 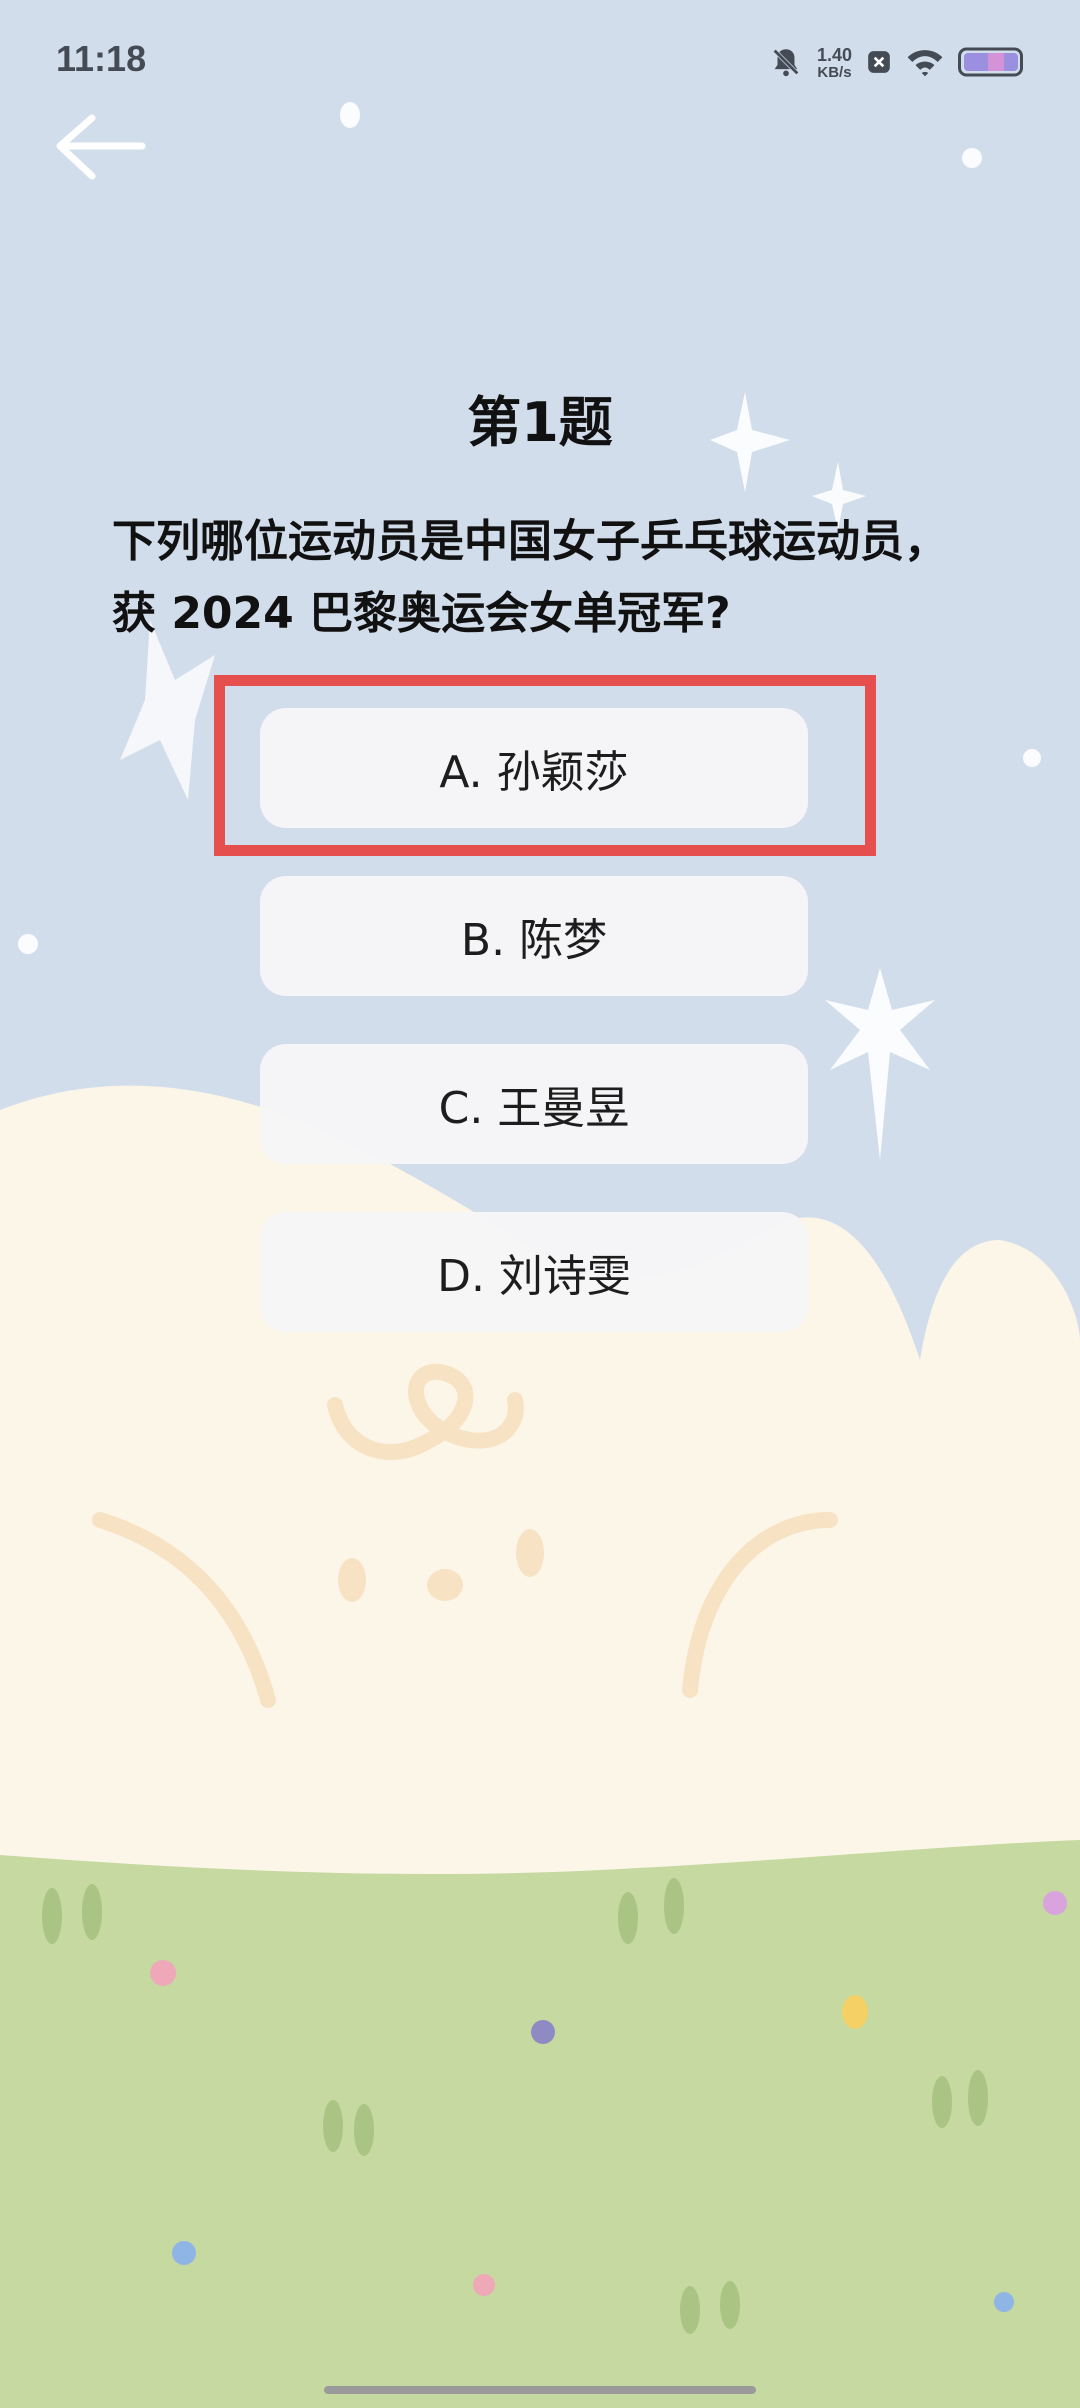 What do you see at coordinates (101, 58) in the screenshot?
I see `status-time: 11:18` at bounding box center [101, 58].